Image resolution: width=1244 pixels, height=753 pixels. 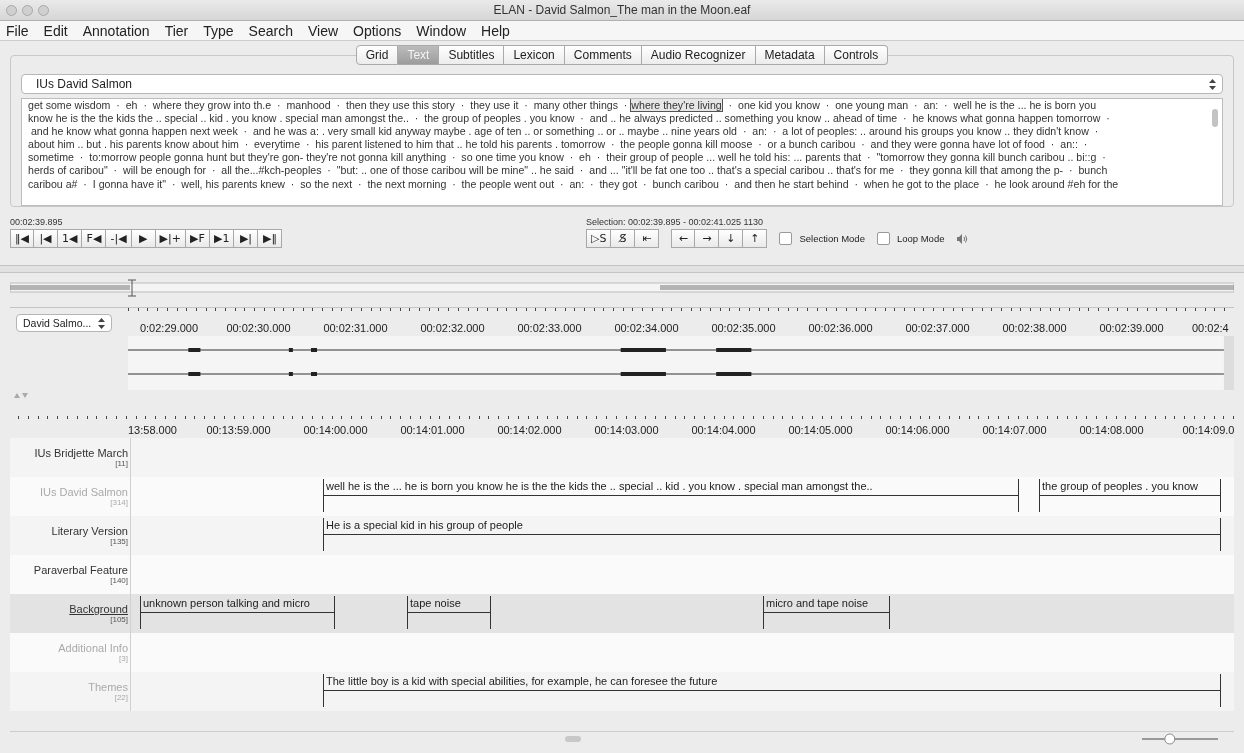 I want to click on time-label: 00:14:02.000, so click(x=529, y=431).